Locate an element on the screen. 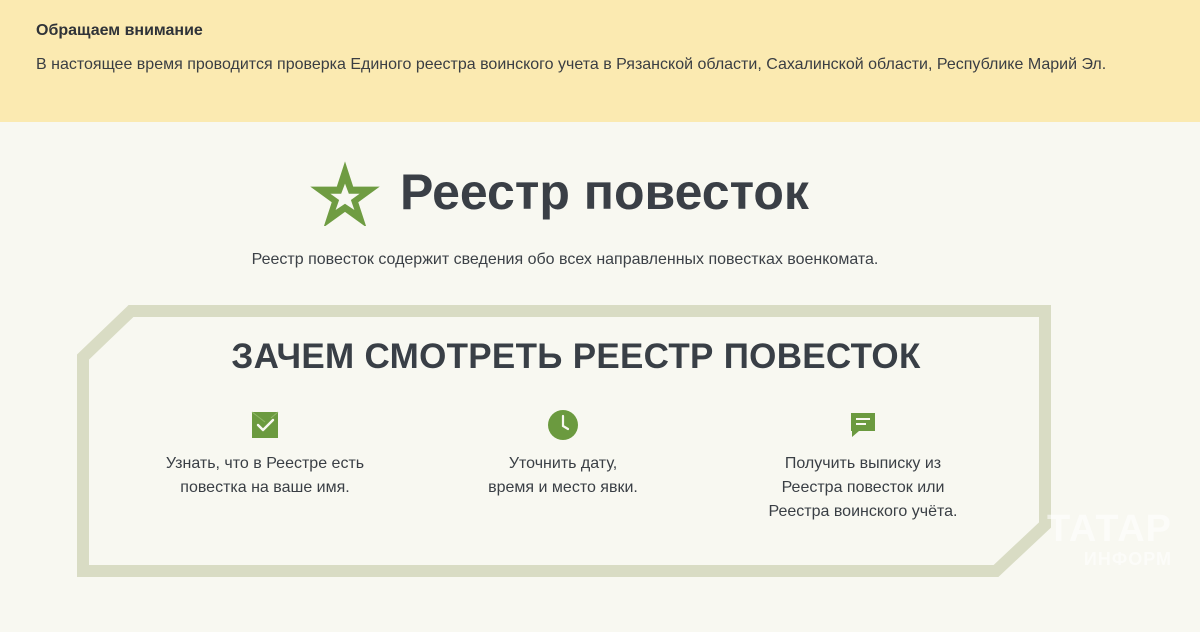 Image resolution: width=1200 pixels, height=632 pixels. notice-title: Обращаем внимание is located at coordinates (119, 30).